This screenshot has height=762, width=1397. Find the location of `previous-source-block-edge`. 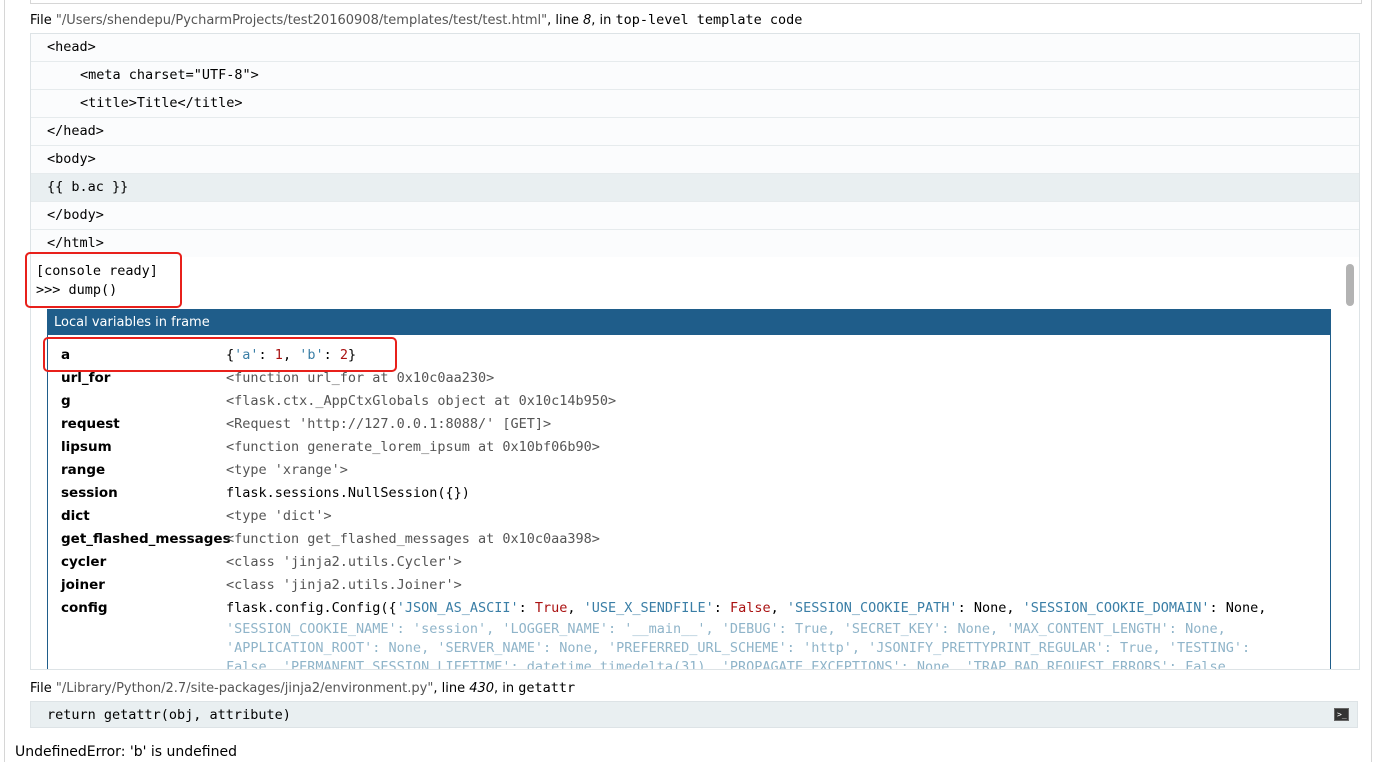

previous-source-block-edge is located at coordinates (696, 2).